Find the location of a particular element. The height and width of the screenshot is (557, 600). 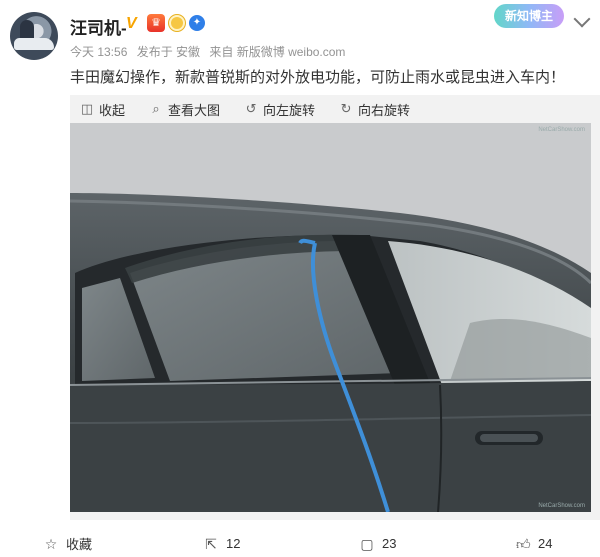

collapse-icon: ◫ is located at coordinates (87, 108).